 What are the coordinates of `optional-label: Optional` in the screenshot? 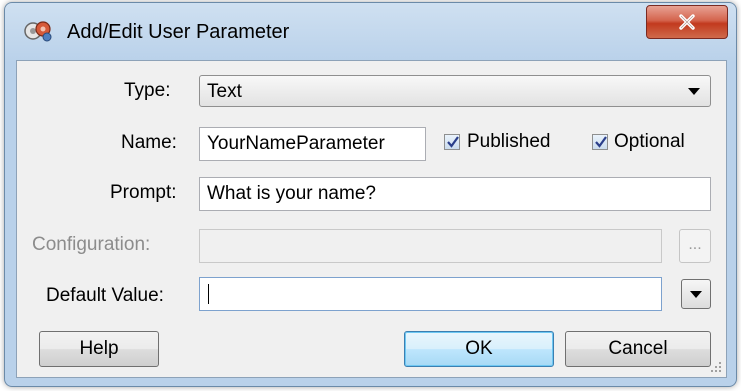 It's located at (649, 141).